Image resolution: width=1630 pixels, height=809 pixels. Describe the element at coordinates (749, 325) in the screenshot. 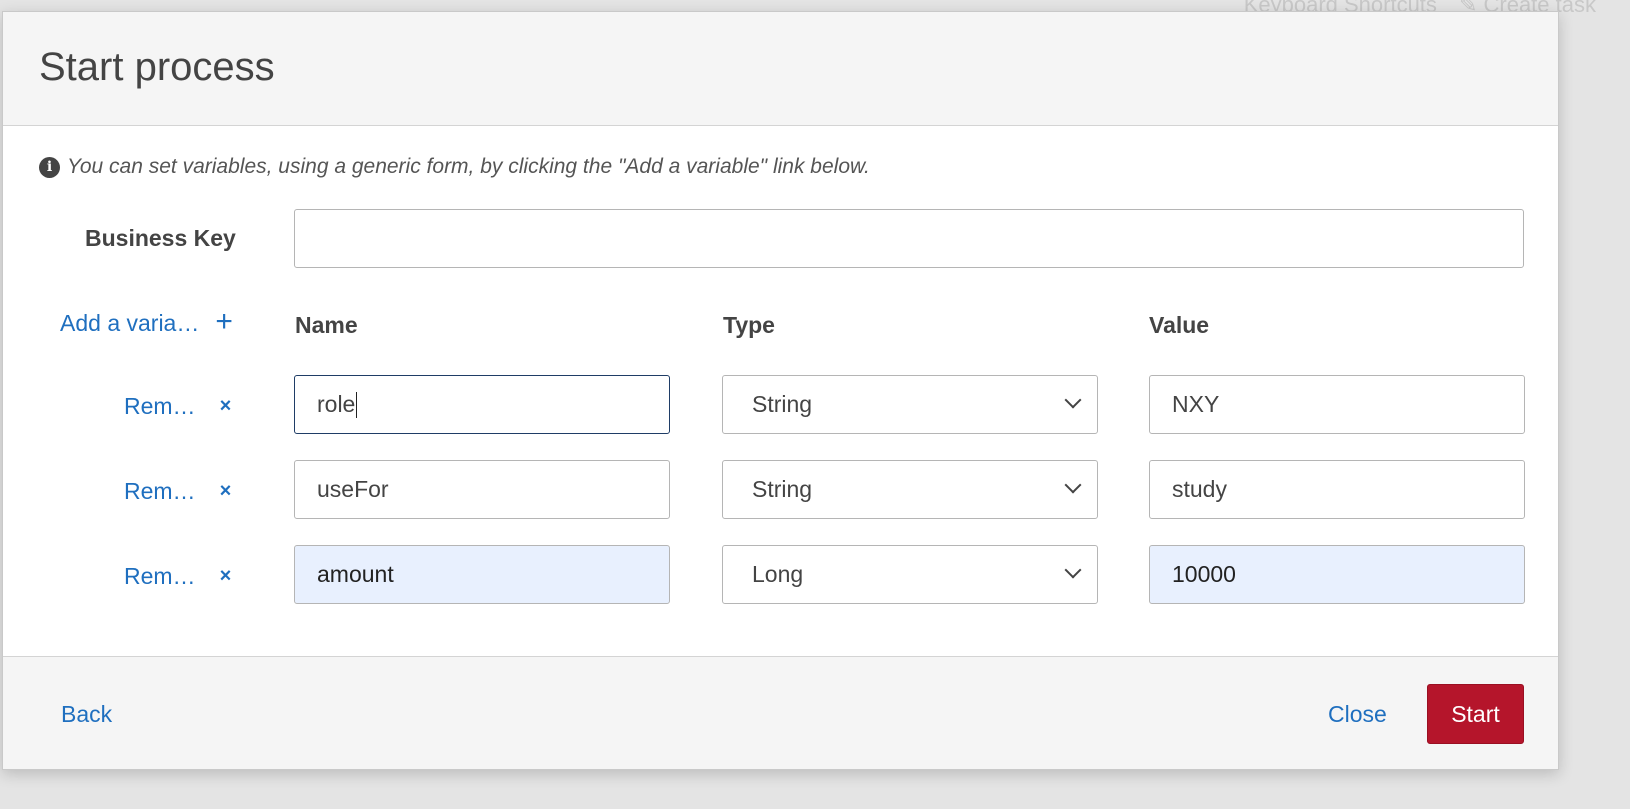

I see `column-header-type: Type` at that location.